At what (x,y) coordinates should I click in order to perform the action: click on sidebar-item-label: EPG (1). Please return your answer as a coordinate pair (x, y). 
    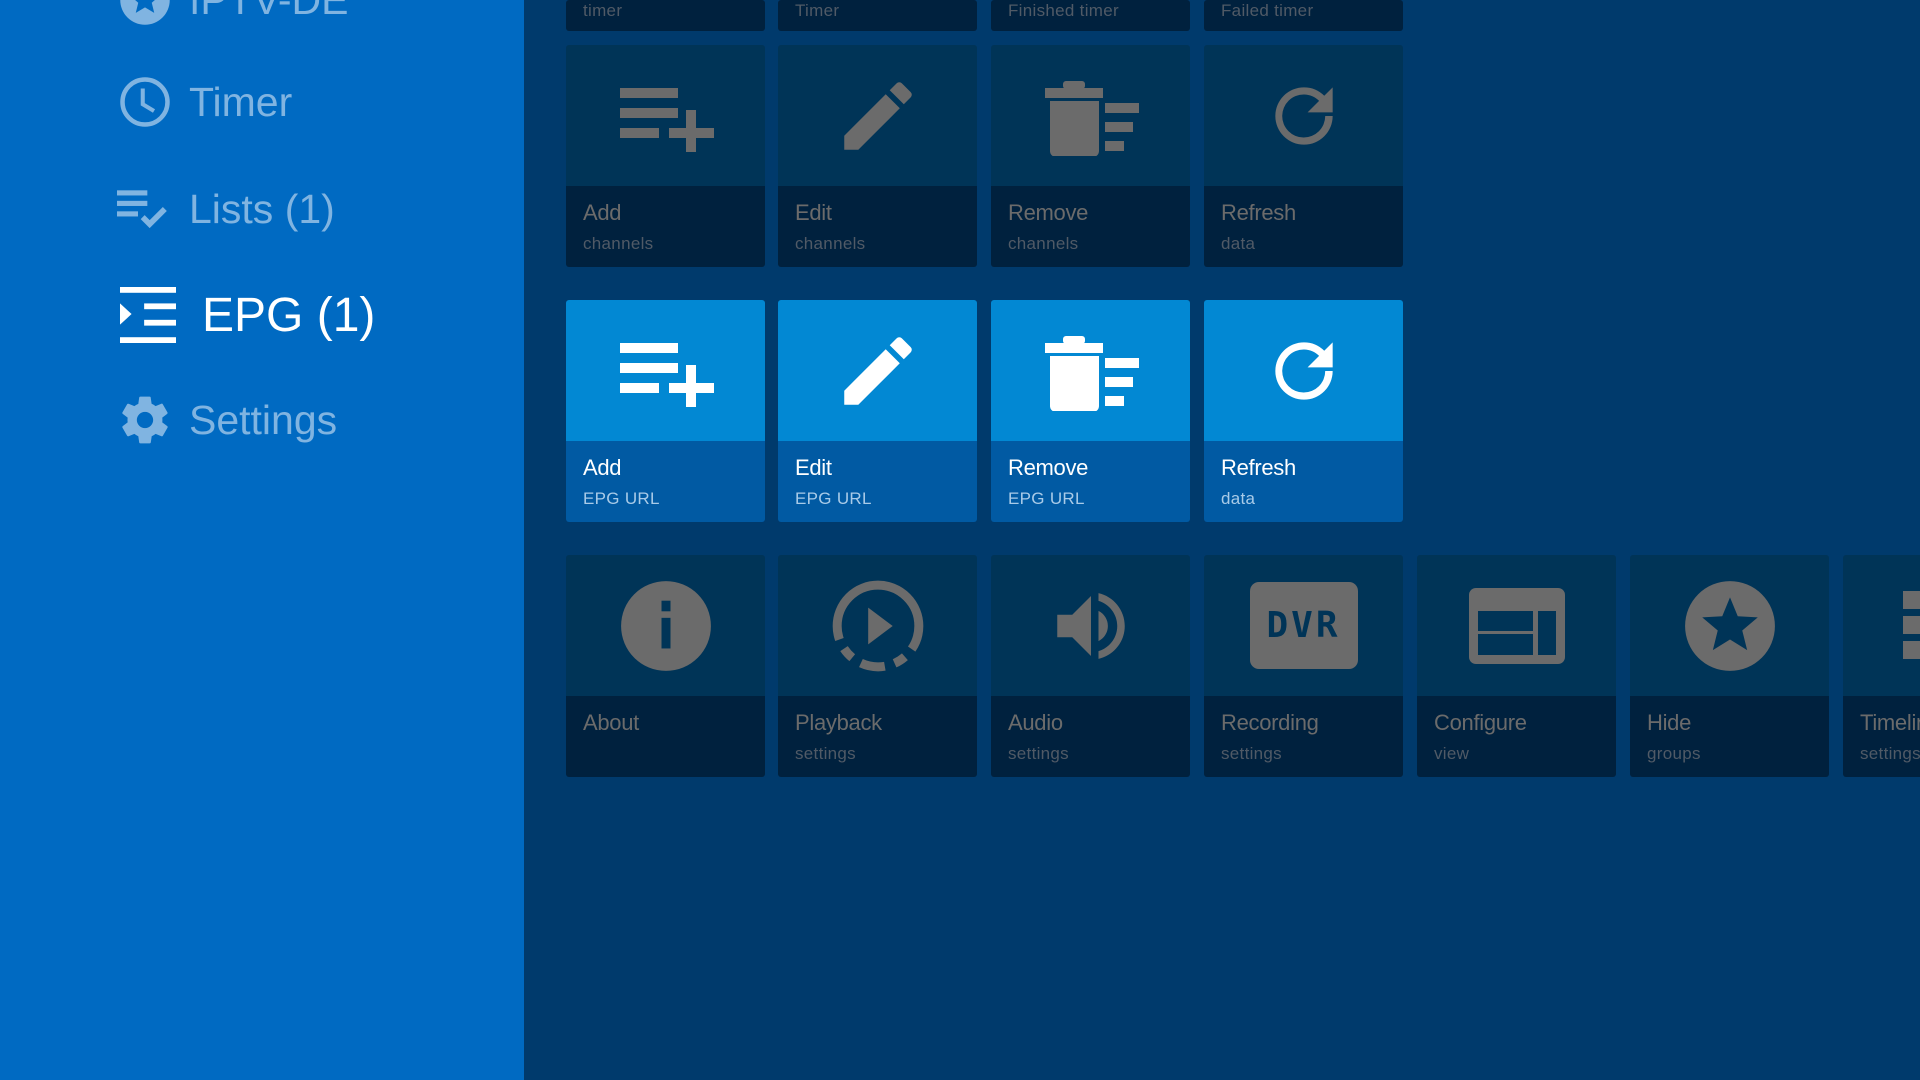
    Looking at the image, I should click on (289, 315).